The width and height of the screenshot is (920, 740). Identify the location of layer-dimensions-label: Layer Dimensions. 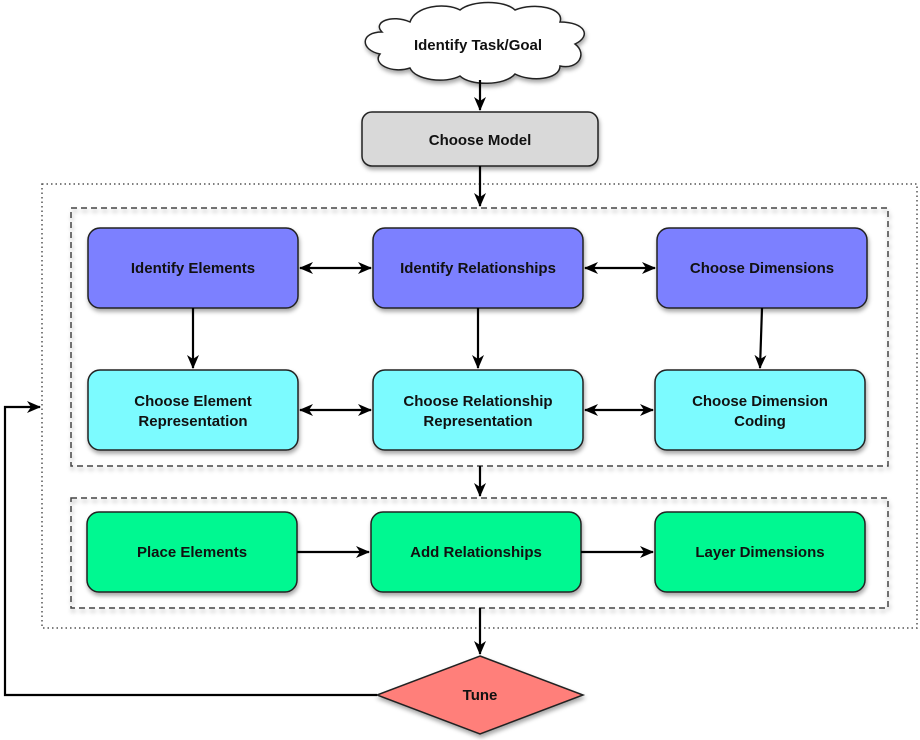
(759, 552).